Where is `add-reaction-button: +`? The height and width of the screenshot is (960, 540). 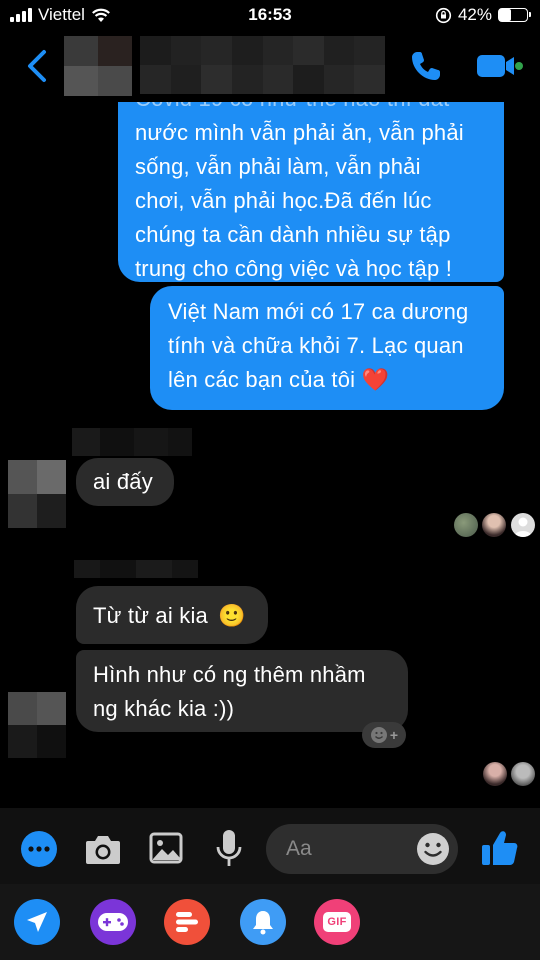 add-reaction-button: + is located at coordinates (384, 735).